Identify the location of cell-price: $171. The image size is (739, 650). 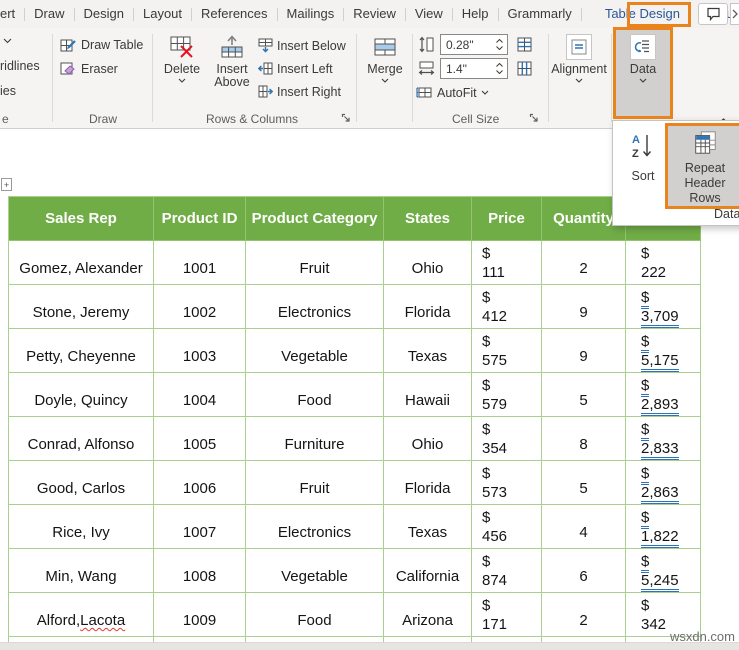
(507, 615).